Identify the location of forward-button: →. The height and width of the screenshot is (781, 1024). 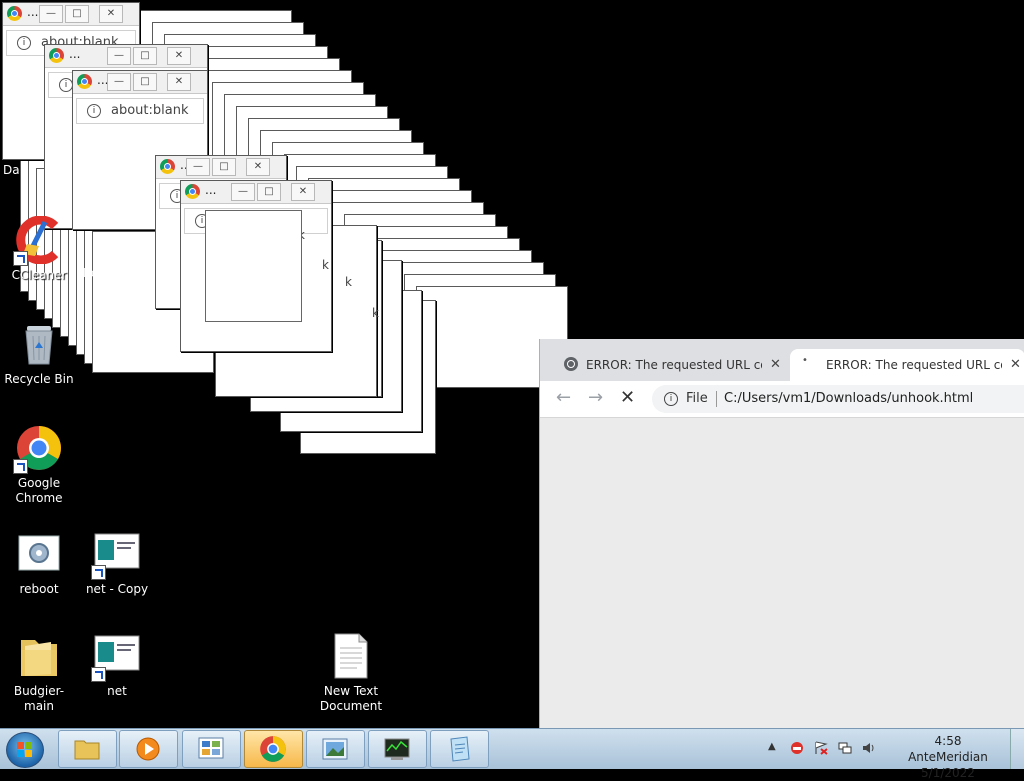
(595, 397).